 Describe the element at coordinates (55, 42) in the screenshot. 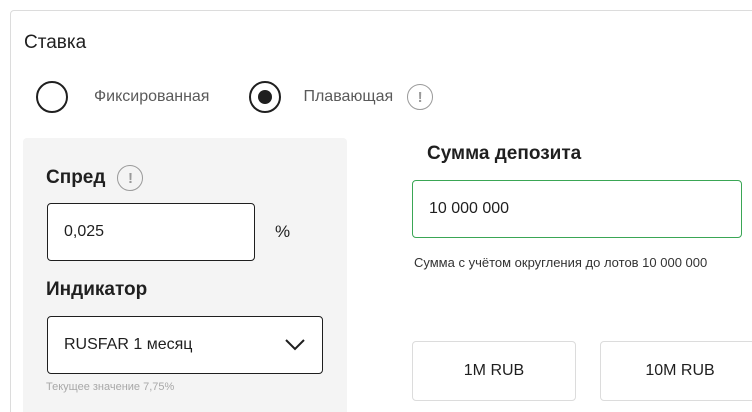

I see `rate-section-title: Ставка` at that location.